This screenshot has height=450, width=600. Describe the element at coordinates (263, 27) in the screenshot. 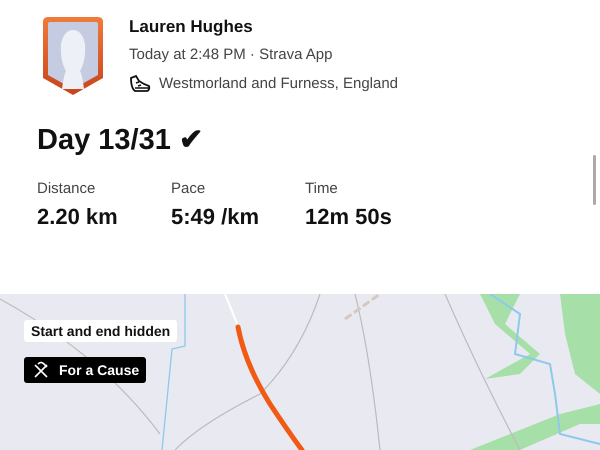

I see `athlete-name: Lauren Hughes` at that location.